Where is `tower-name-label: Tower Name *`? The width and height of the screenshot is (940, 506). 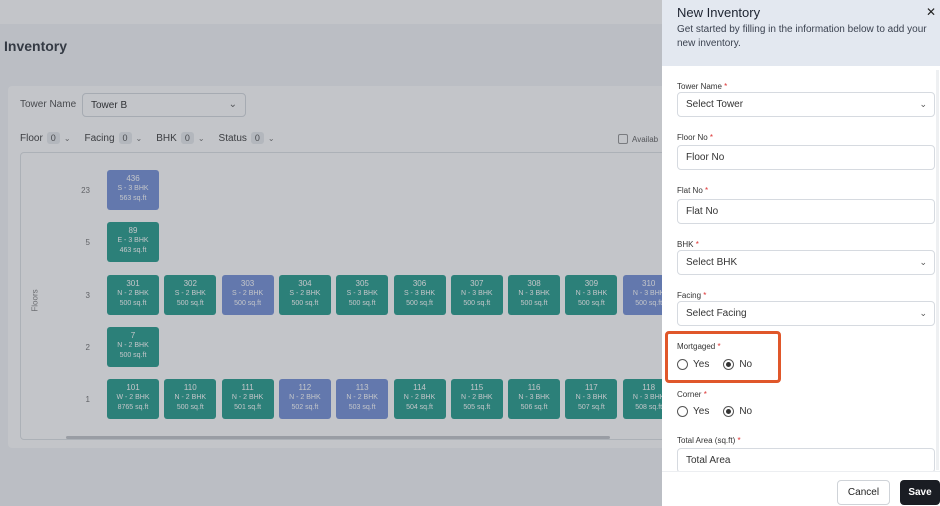
tower-name-label: Tower Name * is located at coordinates (702, 86).